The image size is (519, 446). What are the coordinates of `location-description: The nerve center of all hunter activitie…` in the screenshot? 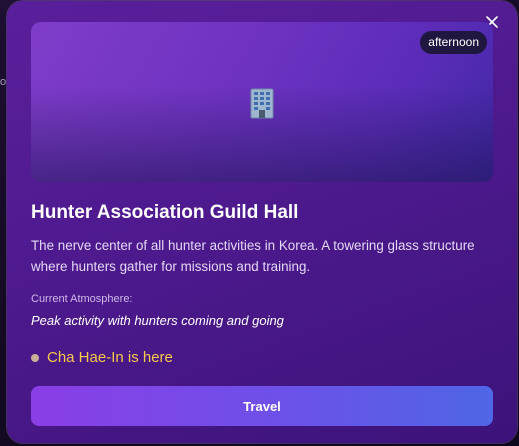 It's located at (253, 256).